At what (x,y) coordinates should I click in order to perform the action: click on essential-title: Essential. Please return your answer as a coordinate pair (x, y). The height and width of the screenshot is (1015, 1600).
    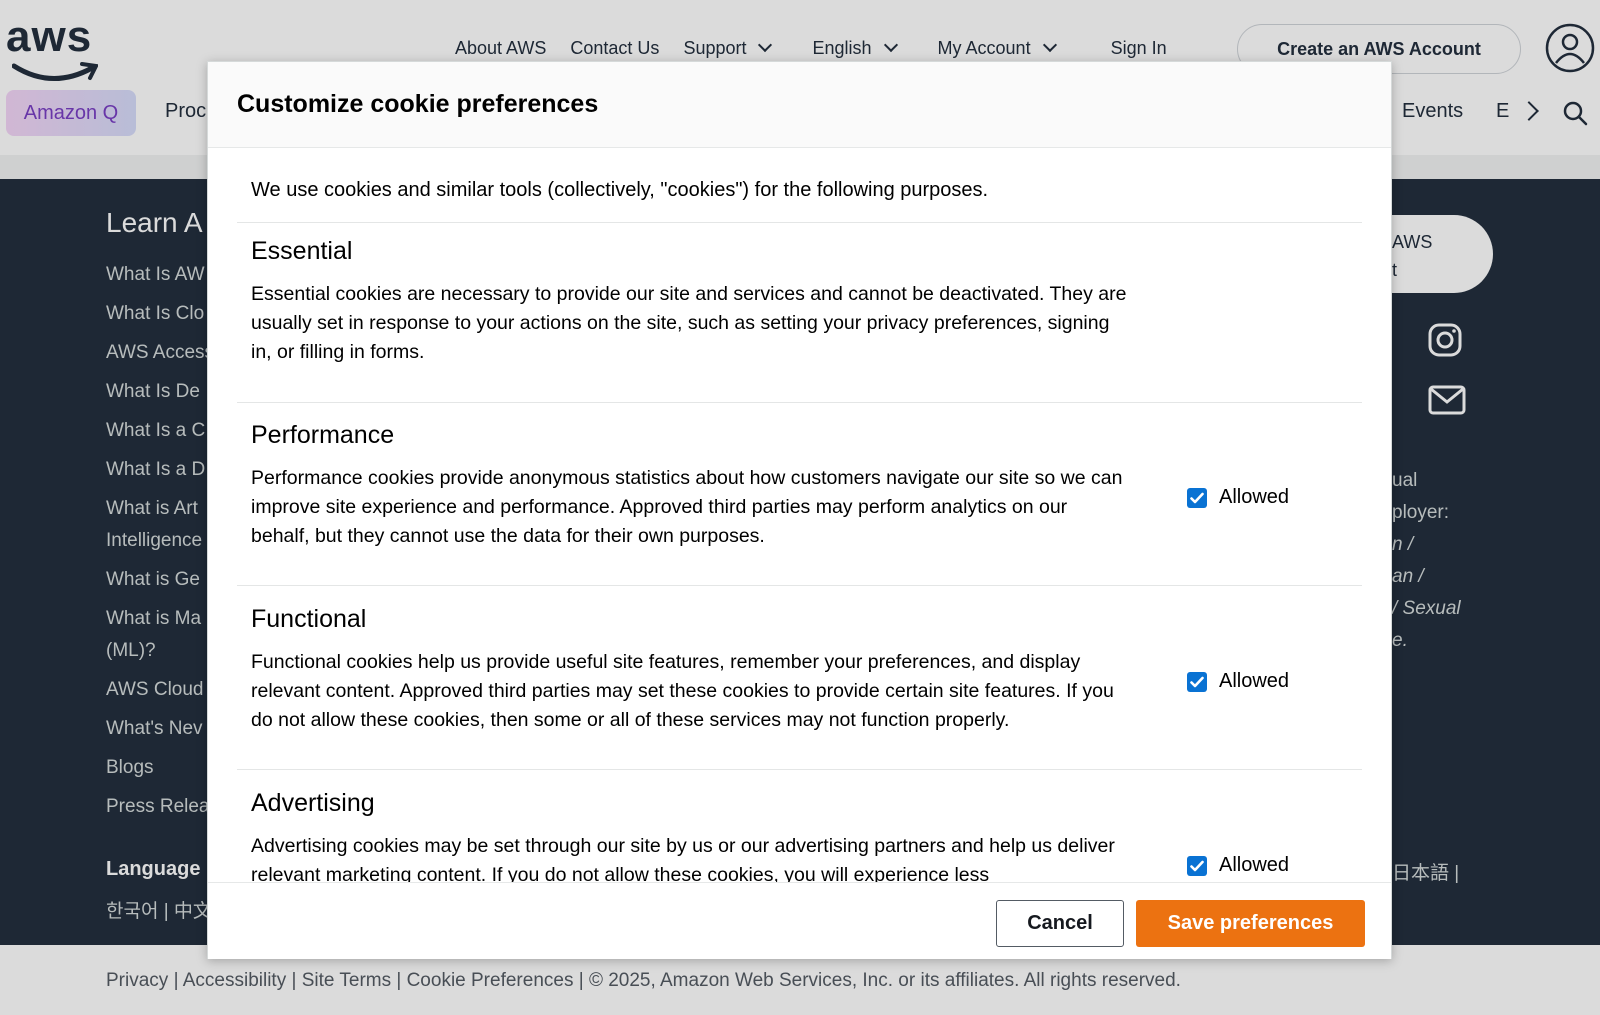
    Looking at the image, I should click on (302, 251).